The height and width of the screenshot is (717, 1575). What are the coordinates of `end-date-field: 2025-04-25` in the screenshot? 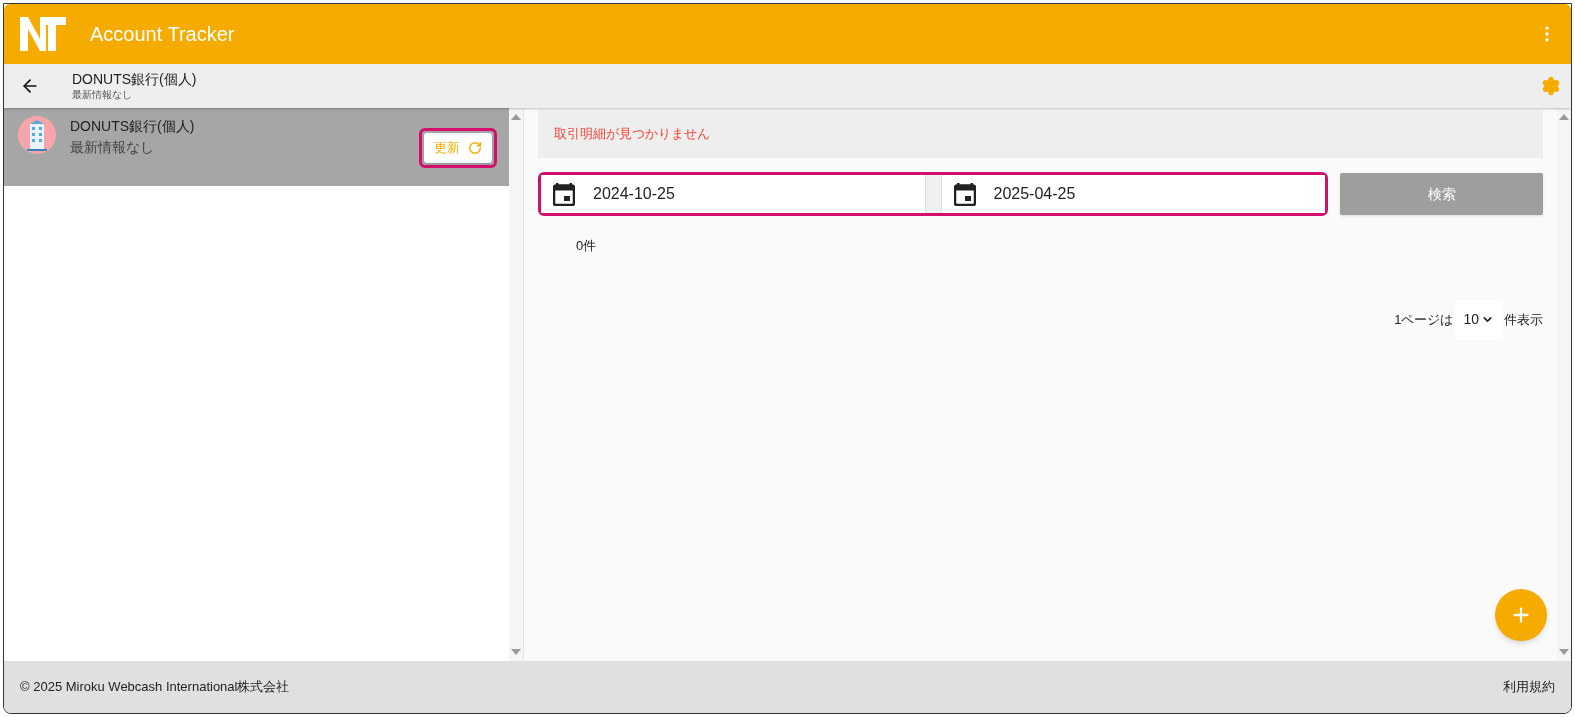 It's located at (1133, 194).